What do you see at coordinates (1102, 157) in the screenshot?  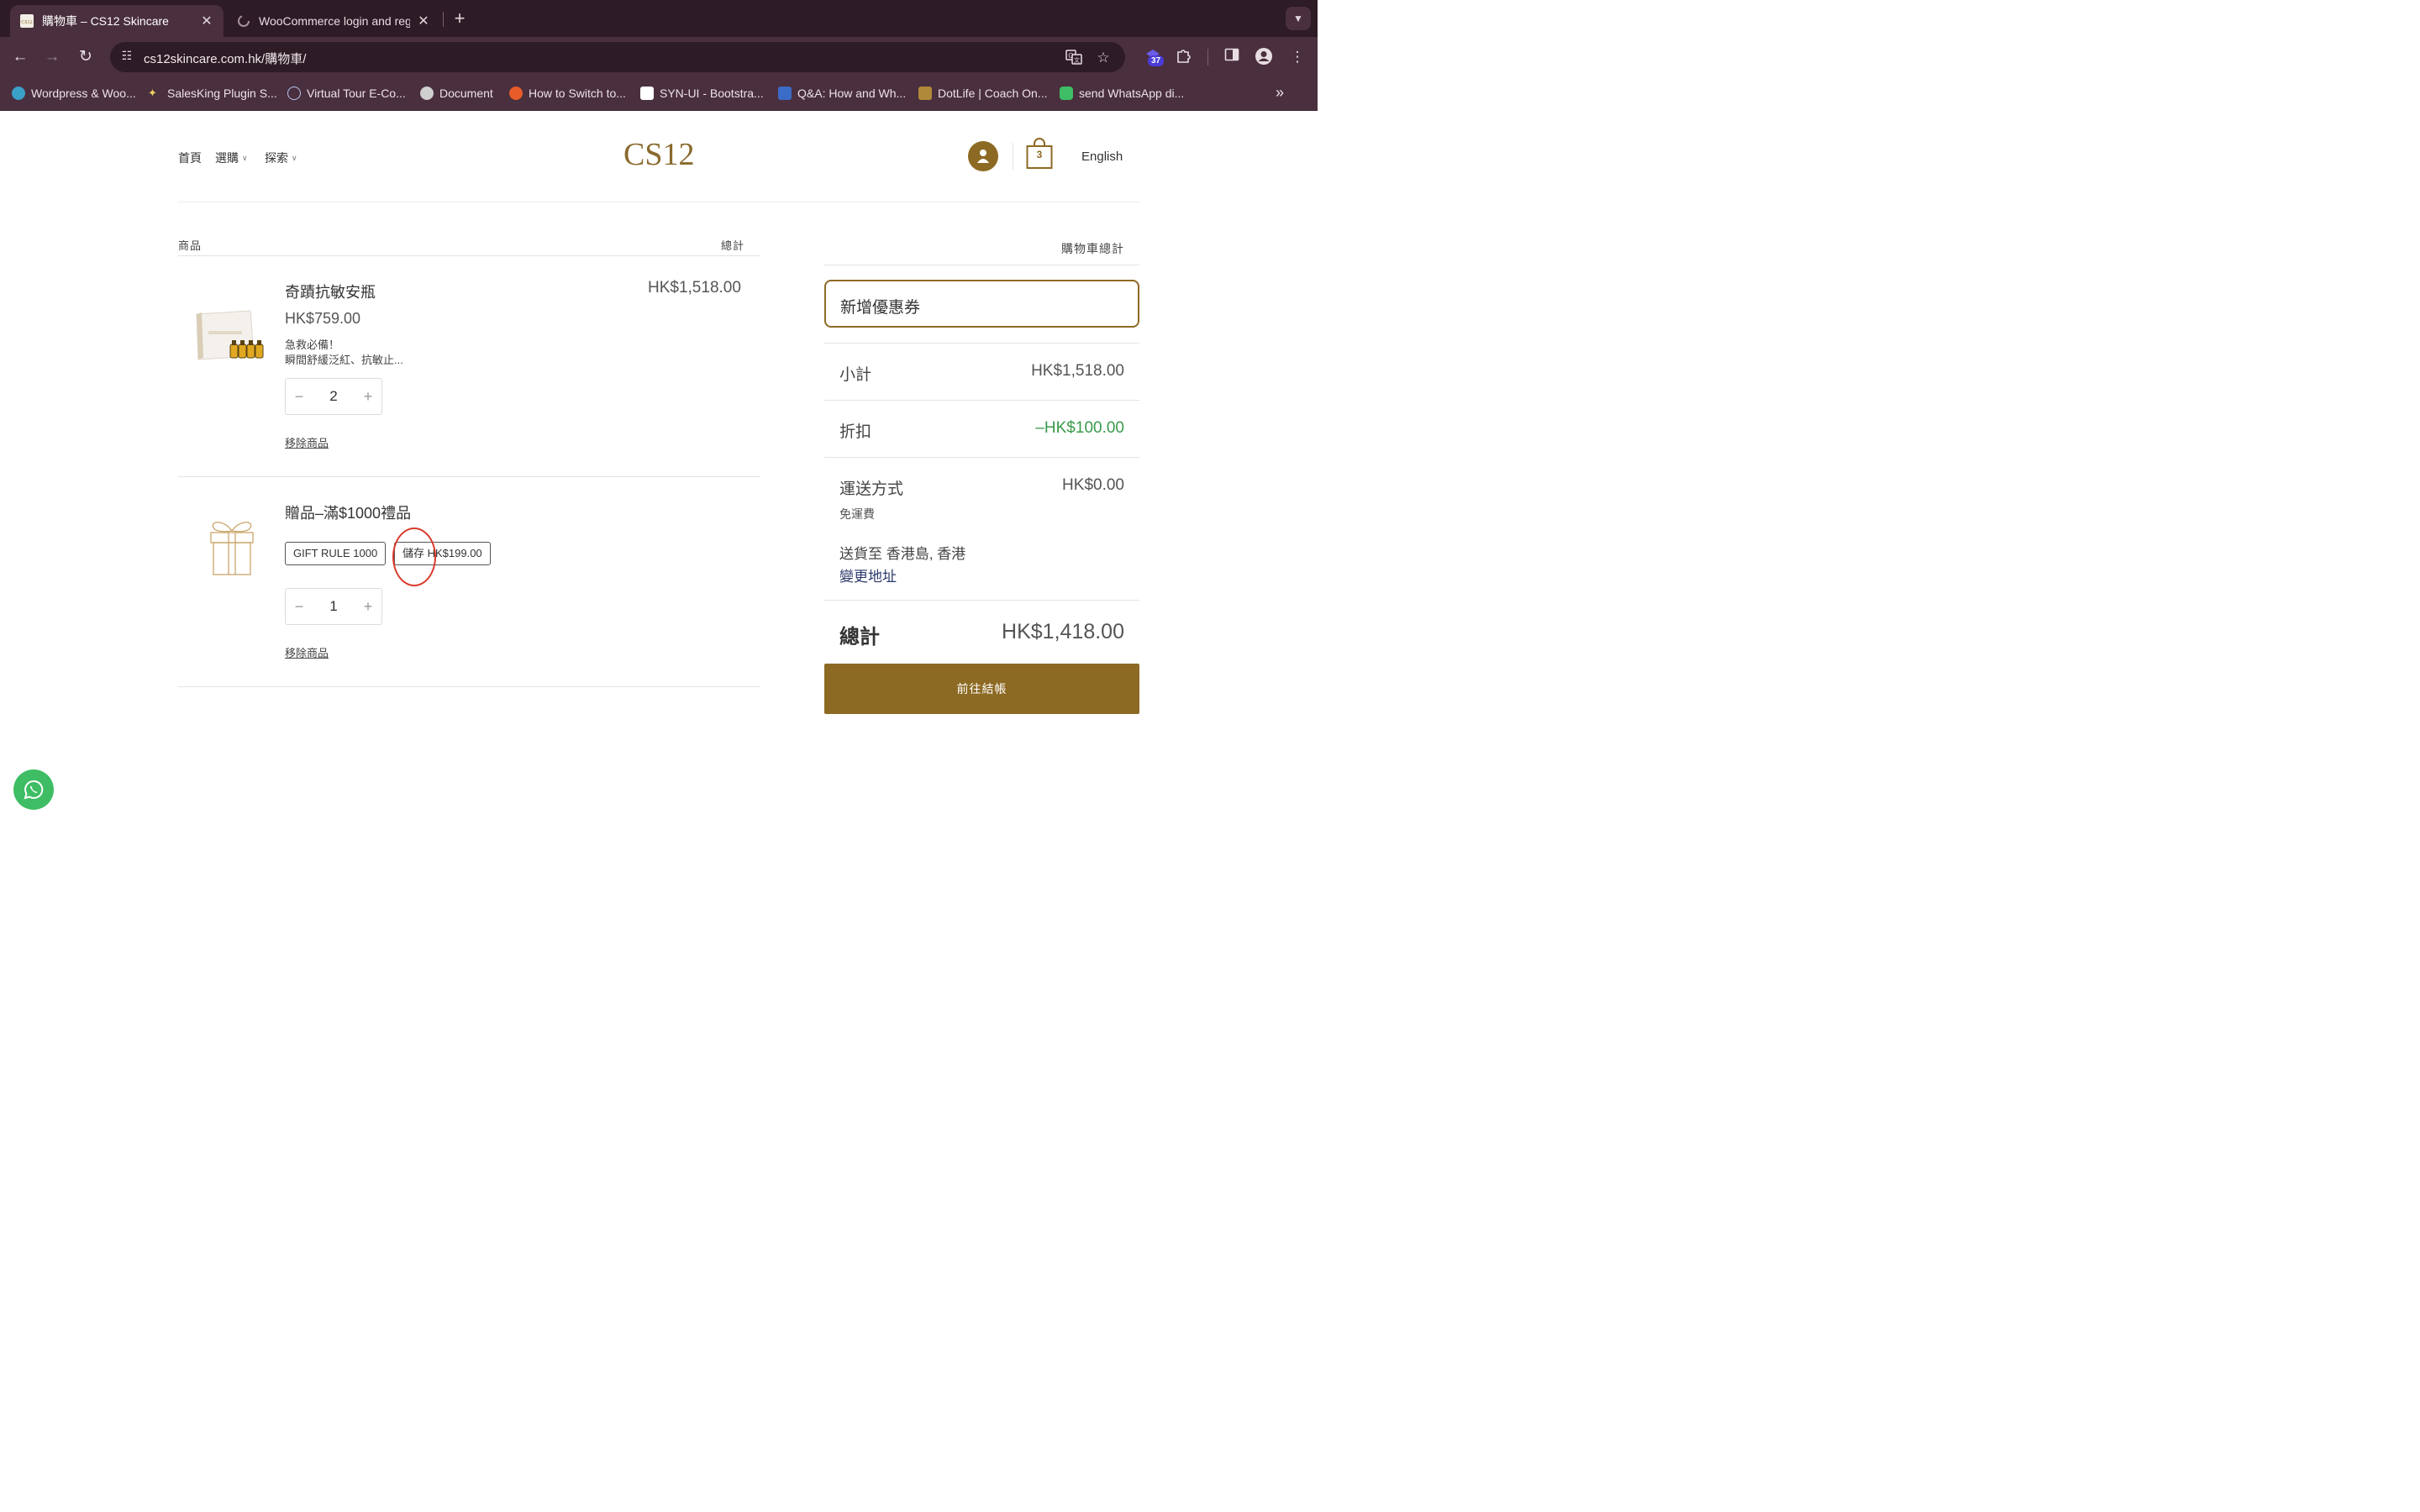 I see `language-switcher: English` at bounding box center [1102, 157].